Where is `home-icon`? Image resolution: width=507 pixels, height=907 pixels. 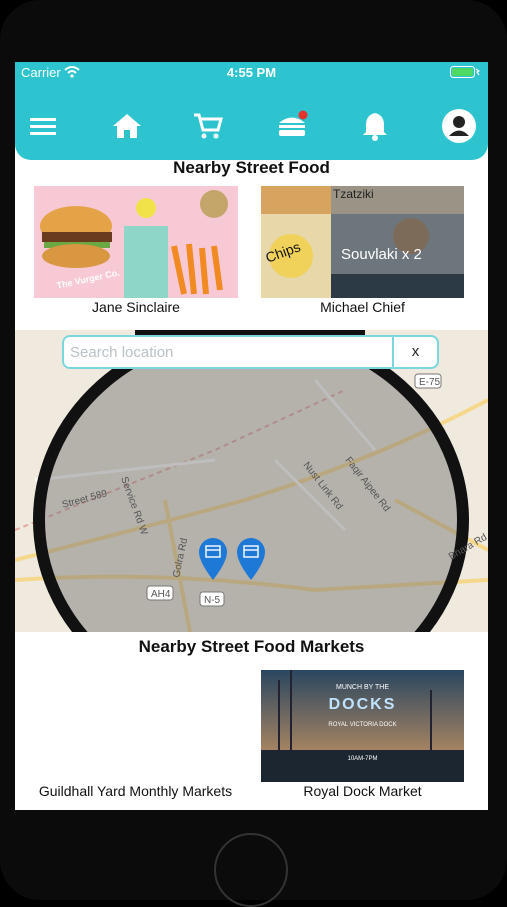
home-icon is located at coordinates (127, 126).